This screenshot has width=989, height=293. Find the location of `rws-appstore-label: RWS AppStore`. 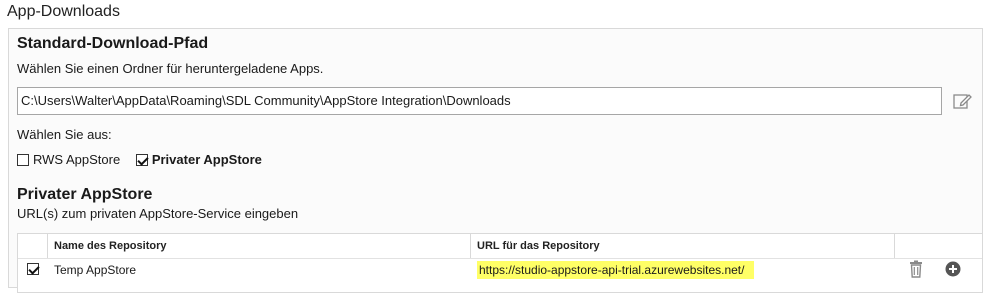

rws-appstore-label: RWS AppStore is located at coordinates (77, 160).